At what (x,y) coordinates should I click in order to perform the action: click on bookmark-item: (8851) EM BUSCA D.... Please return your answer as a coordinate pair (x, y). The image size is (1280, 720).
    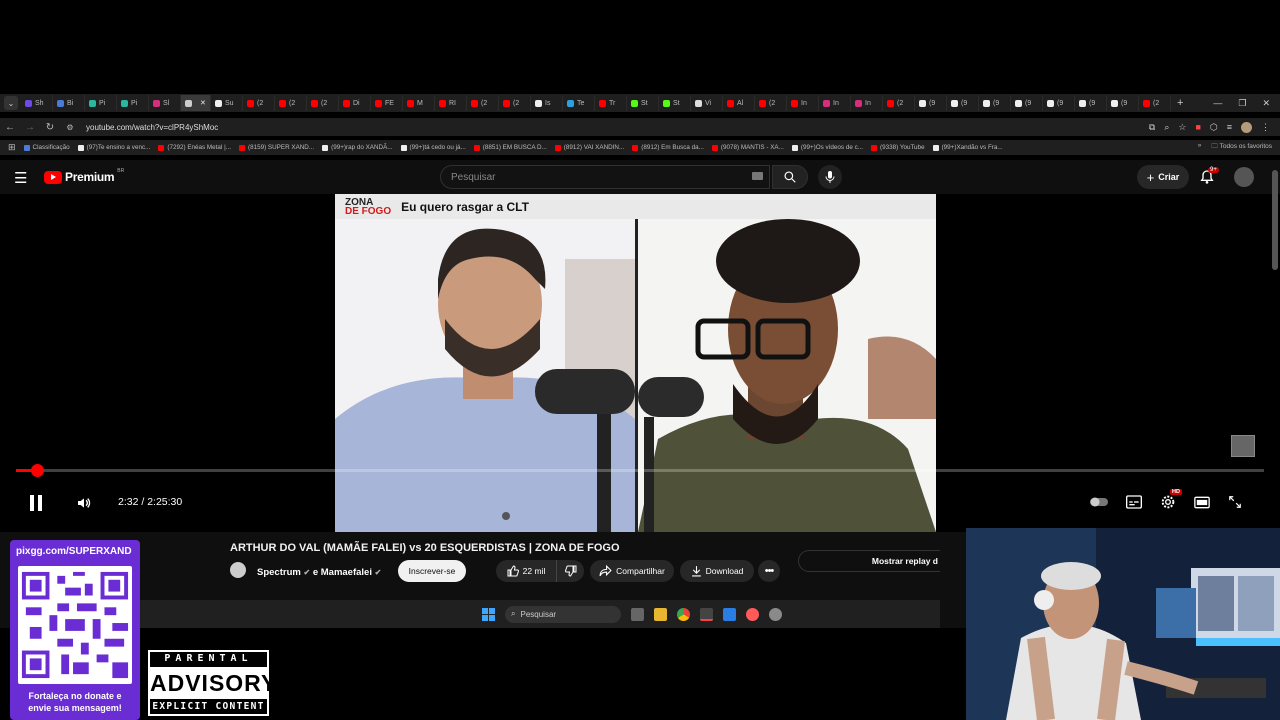
    Looking at the image, I should click on (510, 147).